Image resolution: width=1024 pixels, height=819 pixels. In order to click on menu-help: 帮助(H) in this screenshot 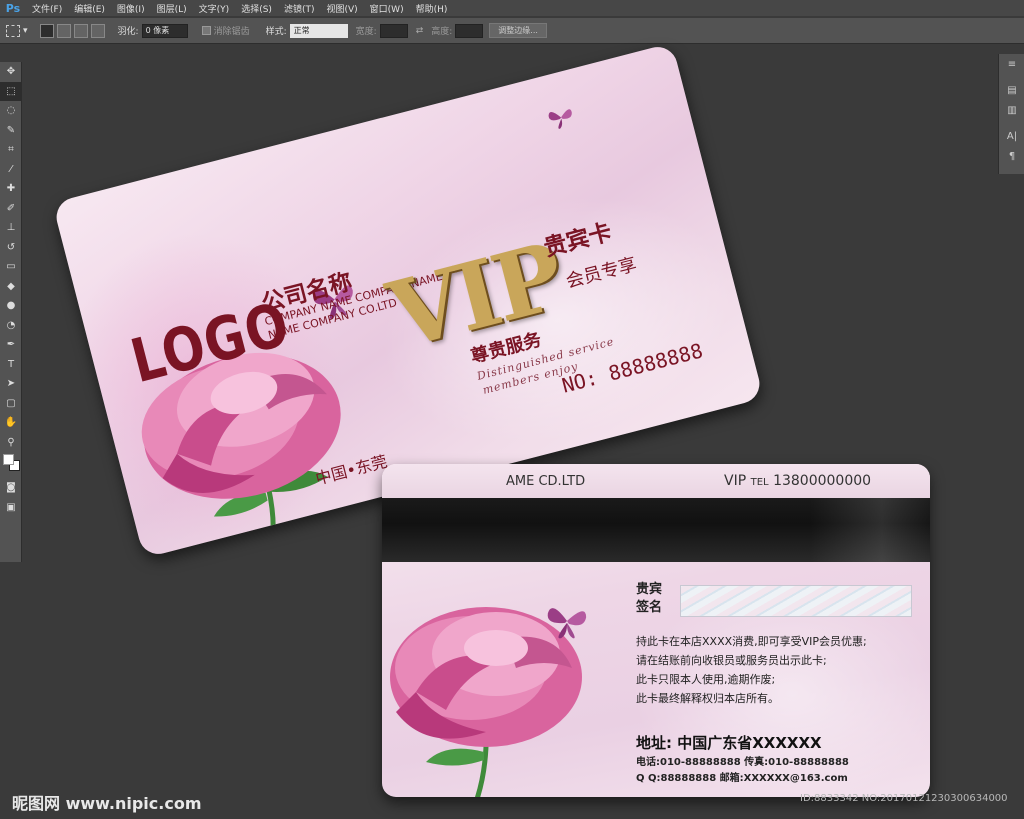, I will do `click(432, 8)`.